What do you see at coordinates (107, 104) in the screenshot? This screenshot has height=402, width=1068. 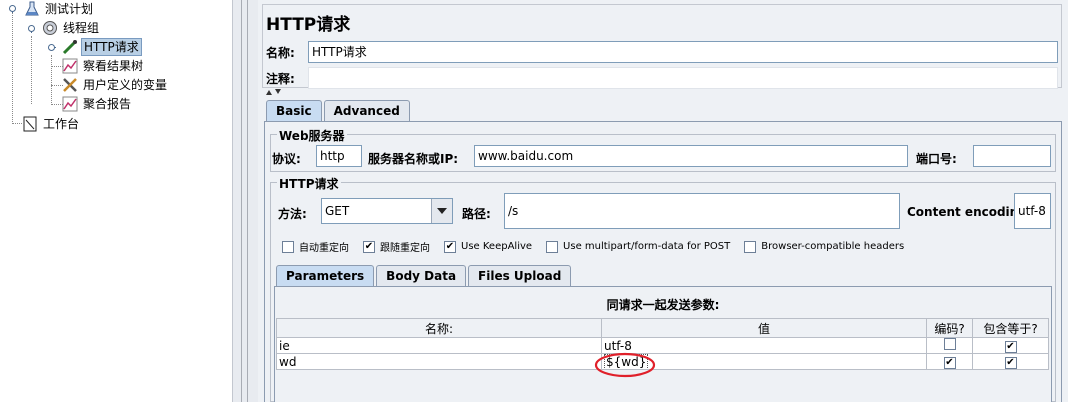 I see `tree-node-label: 聚合报告` at bounding box center [107, 104].